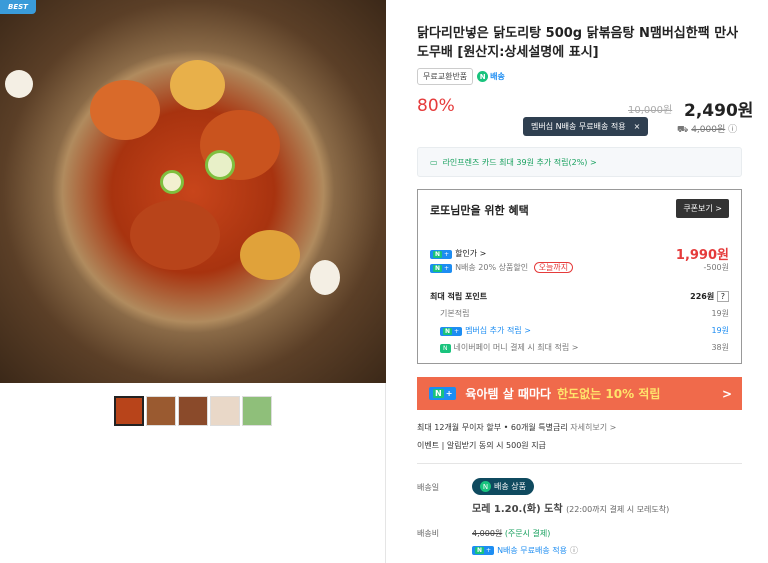 This screenshot has width=768, height=563. I want to click on fee-label: 배송비, so click(428, 533).